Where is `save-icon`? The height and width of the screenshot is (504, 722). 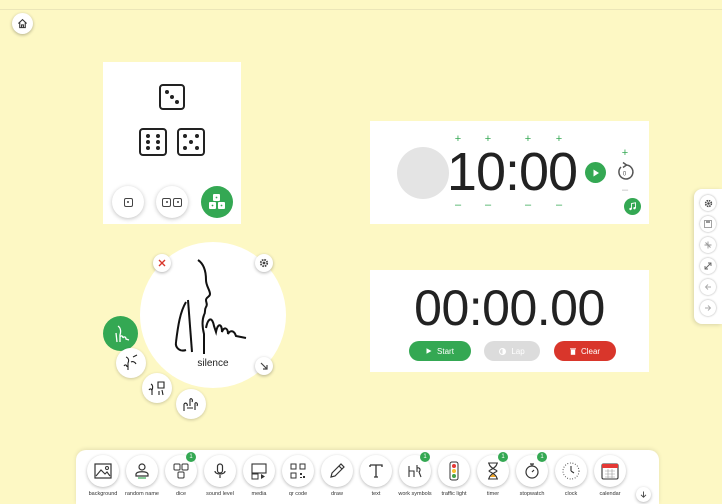
save-icon is located at coordinates (708, 224).